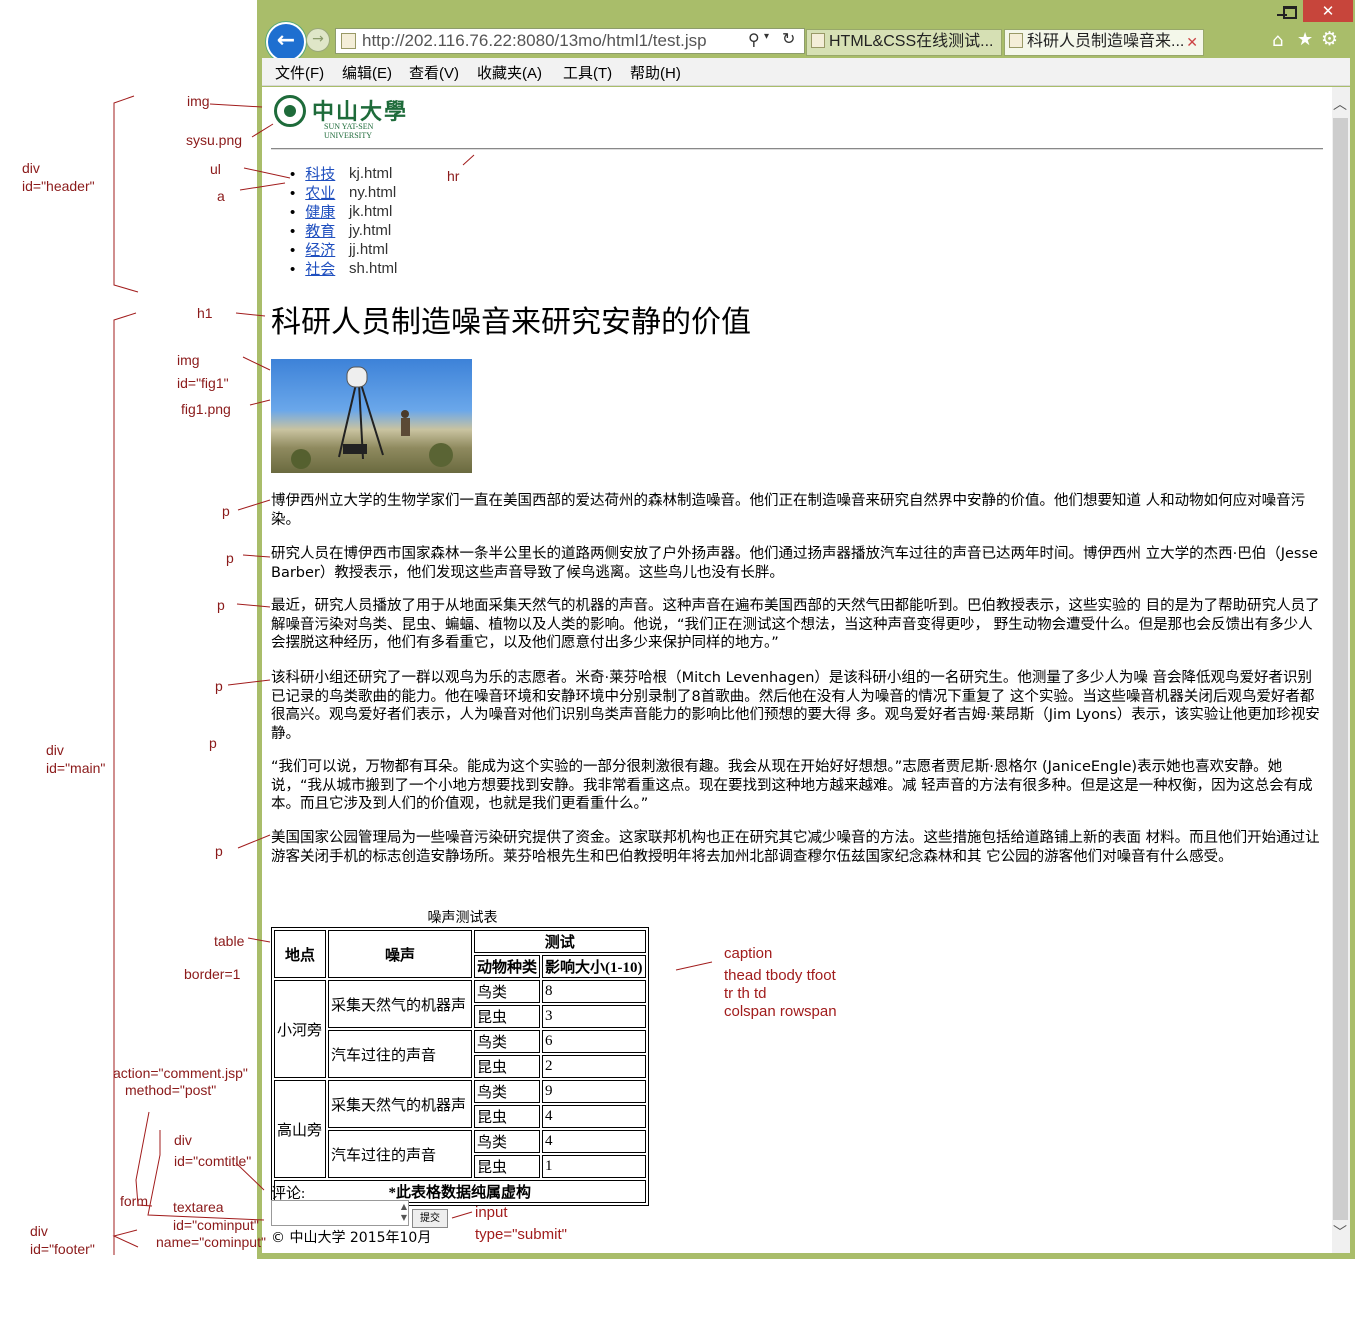  Describe the element at coordinates (290, 111) in the screenshot. I see `sysu-emblem-icon` at that location.